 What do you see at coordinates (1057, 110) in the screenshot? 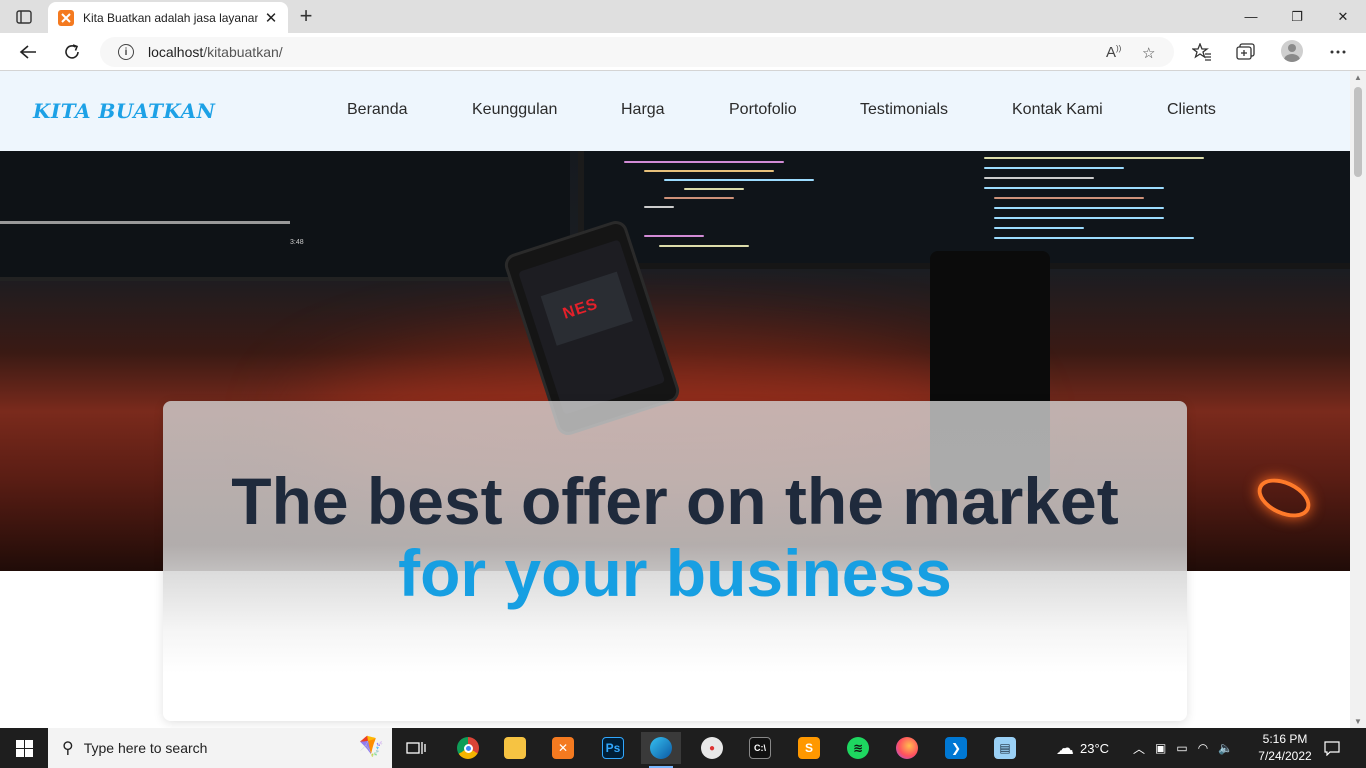
I see `nav-kontak-kami: Kontak Kami` at bounding box center [1057, 110].